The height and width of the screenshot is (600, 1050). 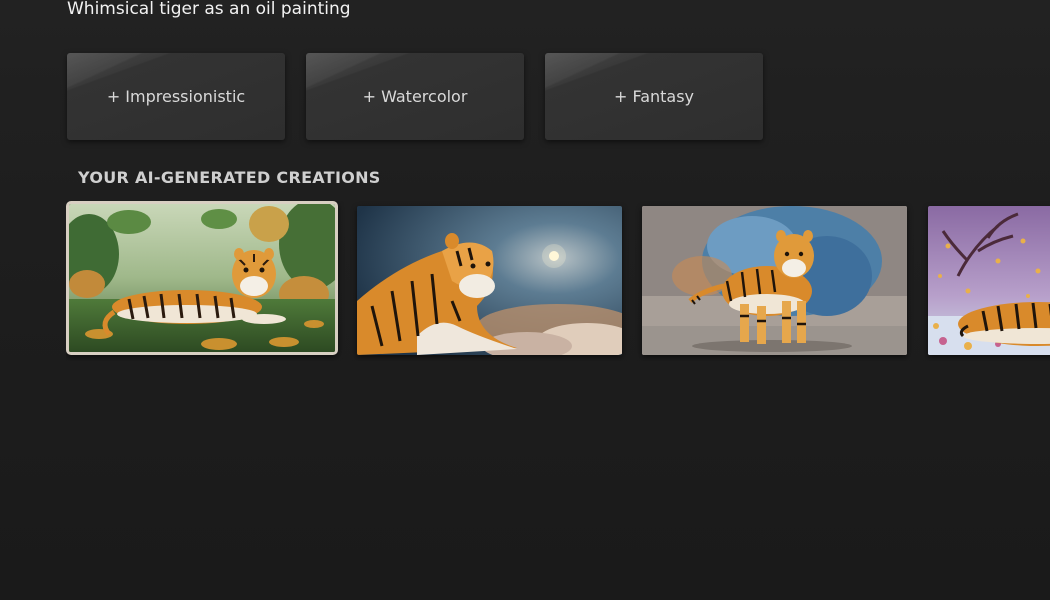 I want to click on style-button-label: + Impressionistic, so click(x=176, y=96).